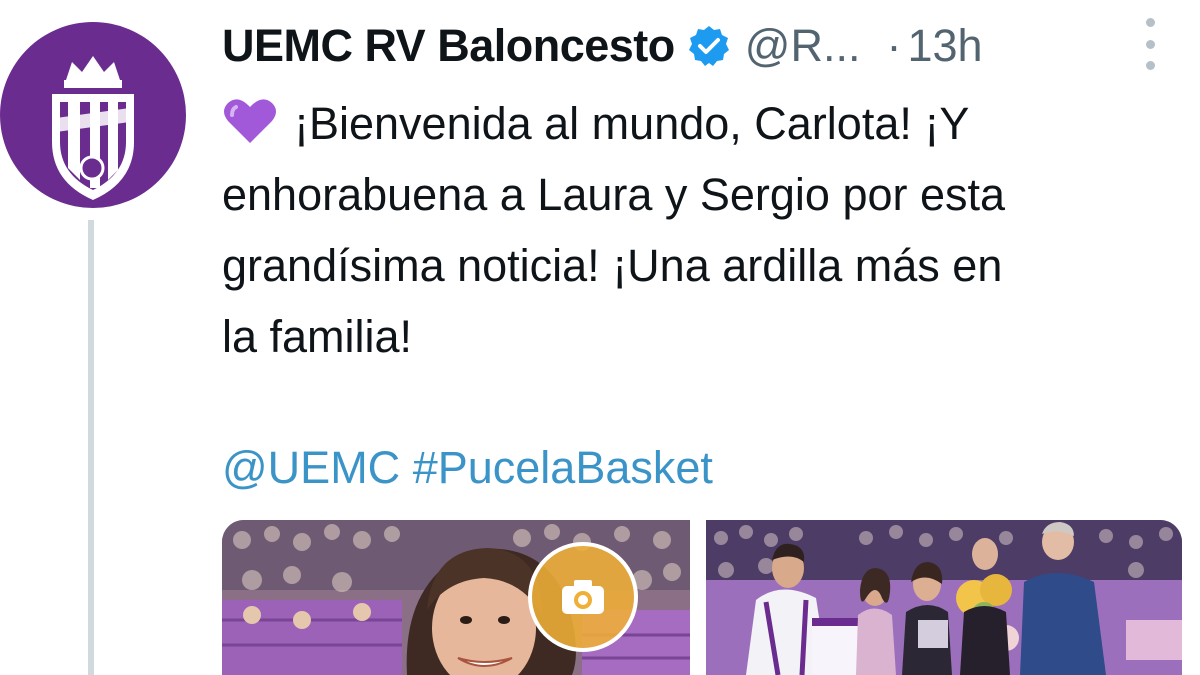 The height and width of the screenshot is (675, 1200). What do you see at coordinates (612, 265) in the screenshot?
I see `tweet-text-line-3: grandísima noticia! ¡Una ardilla más en` at bounding box center [612, 265].